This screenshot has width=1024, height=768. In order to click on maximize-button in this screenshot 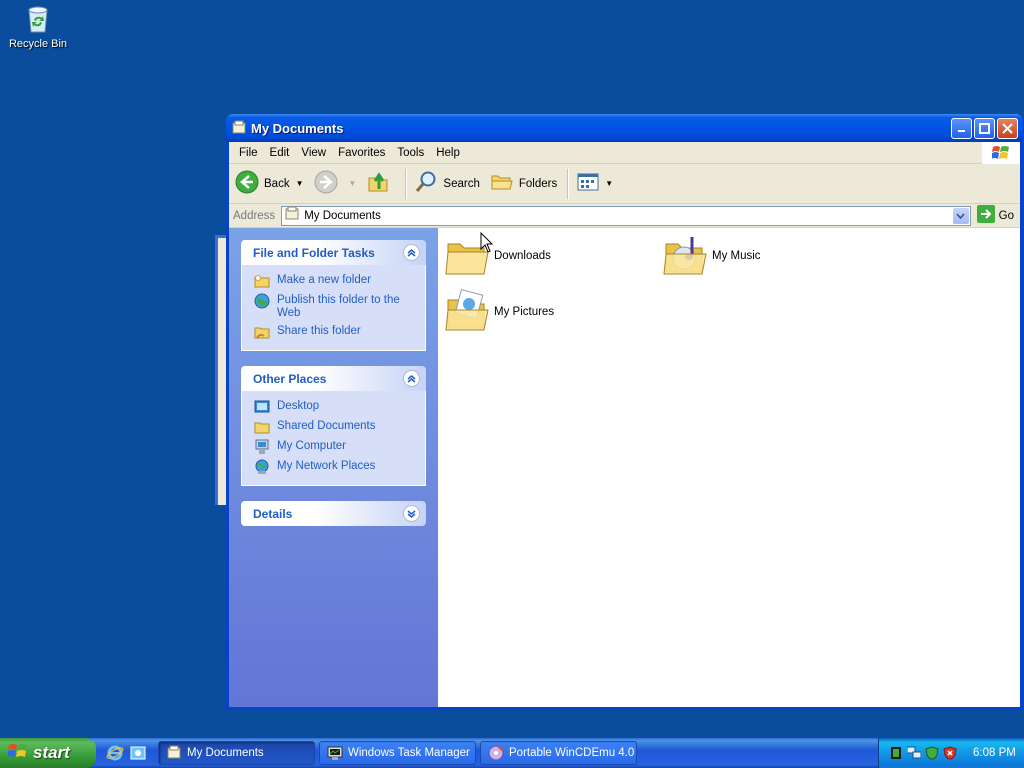, I will do `click(984, 128)`.